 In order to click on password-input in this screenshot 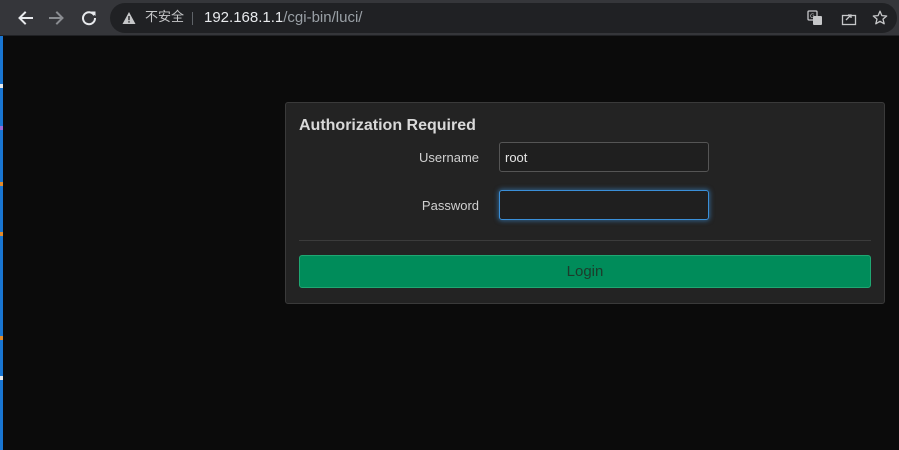, I will do `click(604, 205)`.